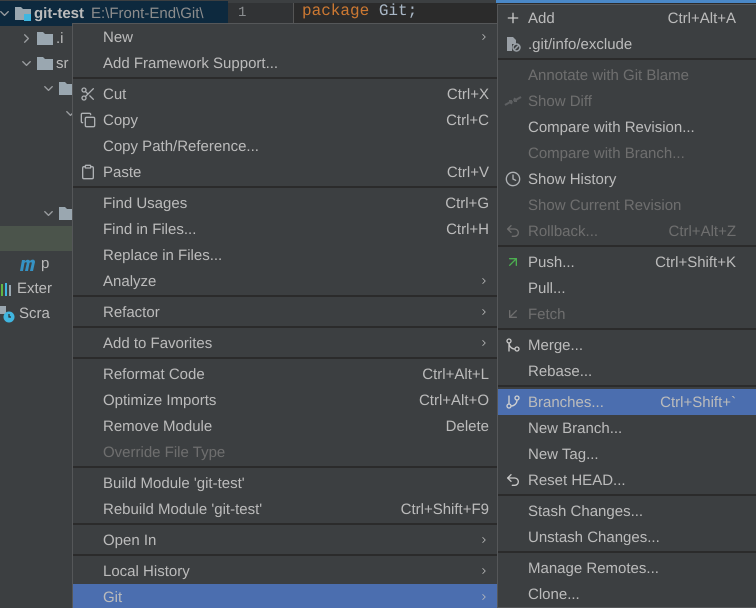  What do you see at coordinates (147, 13) in the screenshot?
I see `project-path: E:\Front-End\Git\` at bounding box center [147, 13].